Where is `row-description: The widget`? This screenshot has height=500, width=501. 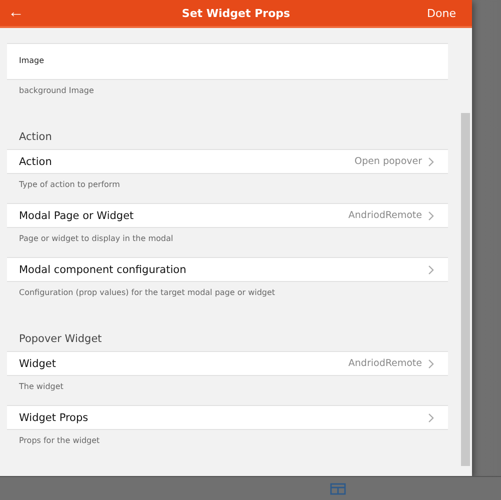 row-description: The widget is located at coordinates (41, 387).